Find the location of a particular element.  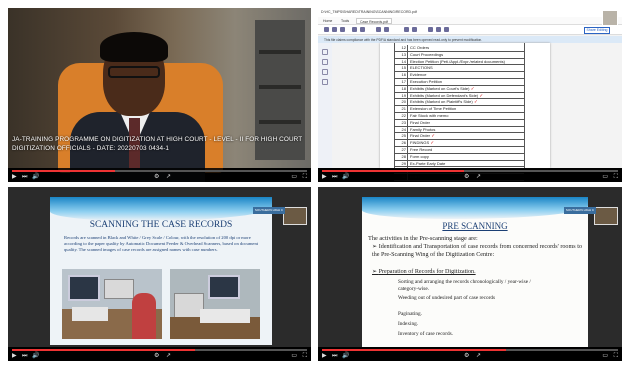

bookmarks-icon is located at coordinates (325, 62).